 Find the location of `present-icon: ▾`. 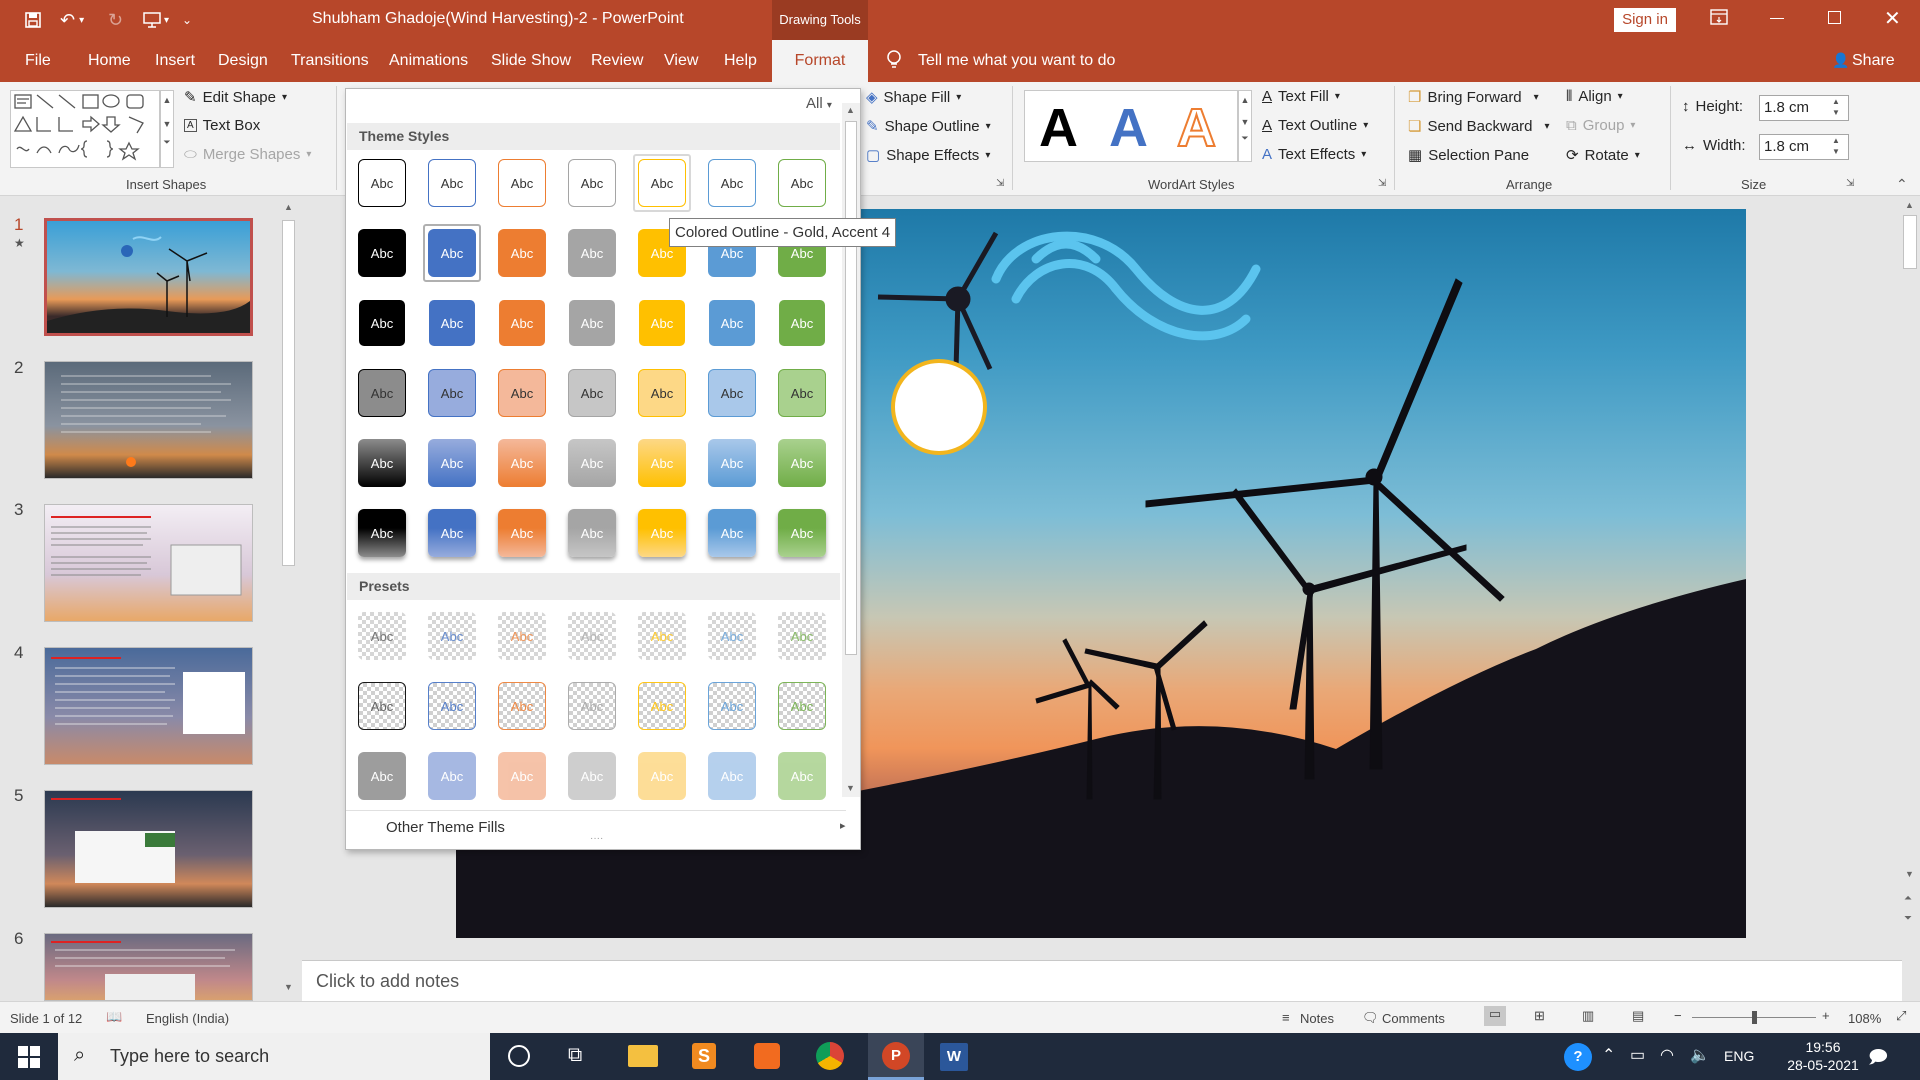

present-icon: ▾ is located at coordinates (155, 20).